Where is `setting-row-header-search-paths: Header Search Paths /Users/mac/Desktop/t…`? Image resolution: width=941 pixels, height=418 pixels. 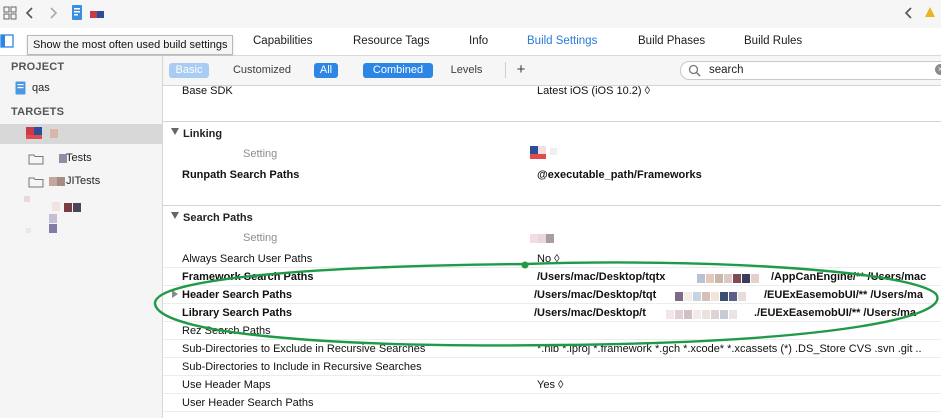
setting-row-header-search-paths: Header Search Paths /Users/mac/Desktop/t… is located at coordinates (552, 295).